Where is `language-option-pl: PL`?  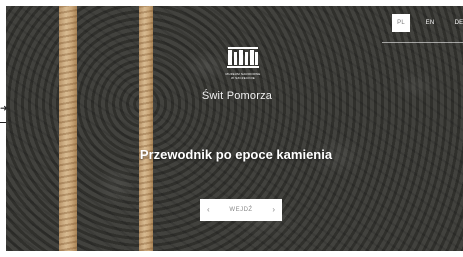
language-option-pl: PL is located at coordinates (401, 23).